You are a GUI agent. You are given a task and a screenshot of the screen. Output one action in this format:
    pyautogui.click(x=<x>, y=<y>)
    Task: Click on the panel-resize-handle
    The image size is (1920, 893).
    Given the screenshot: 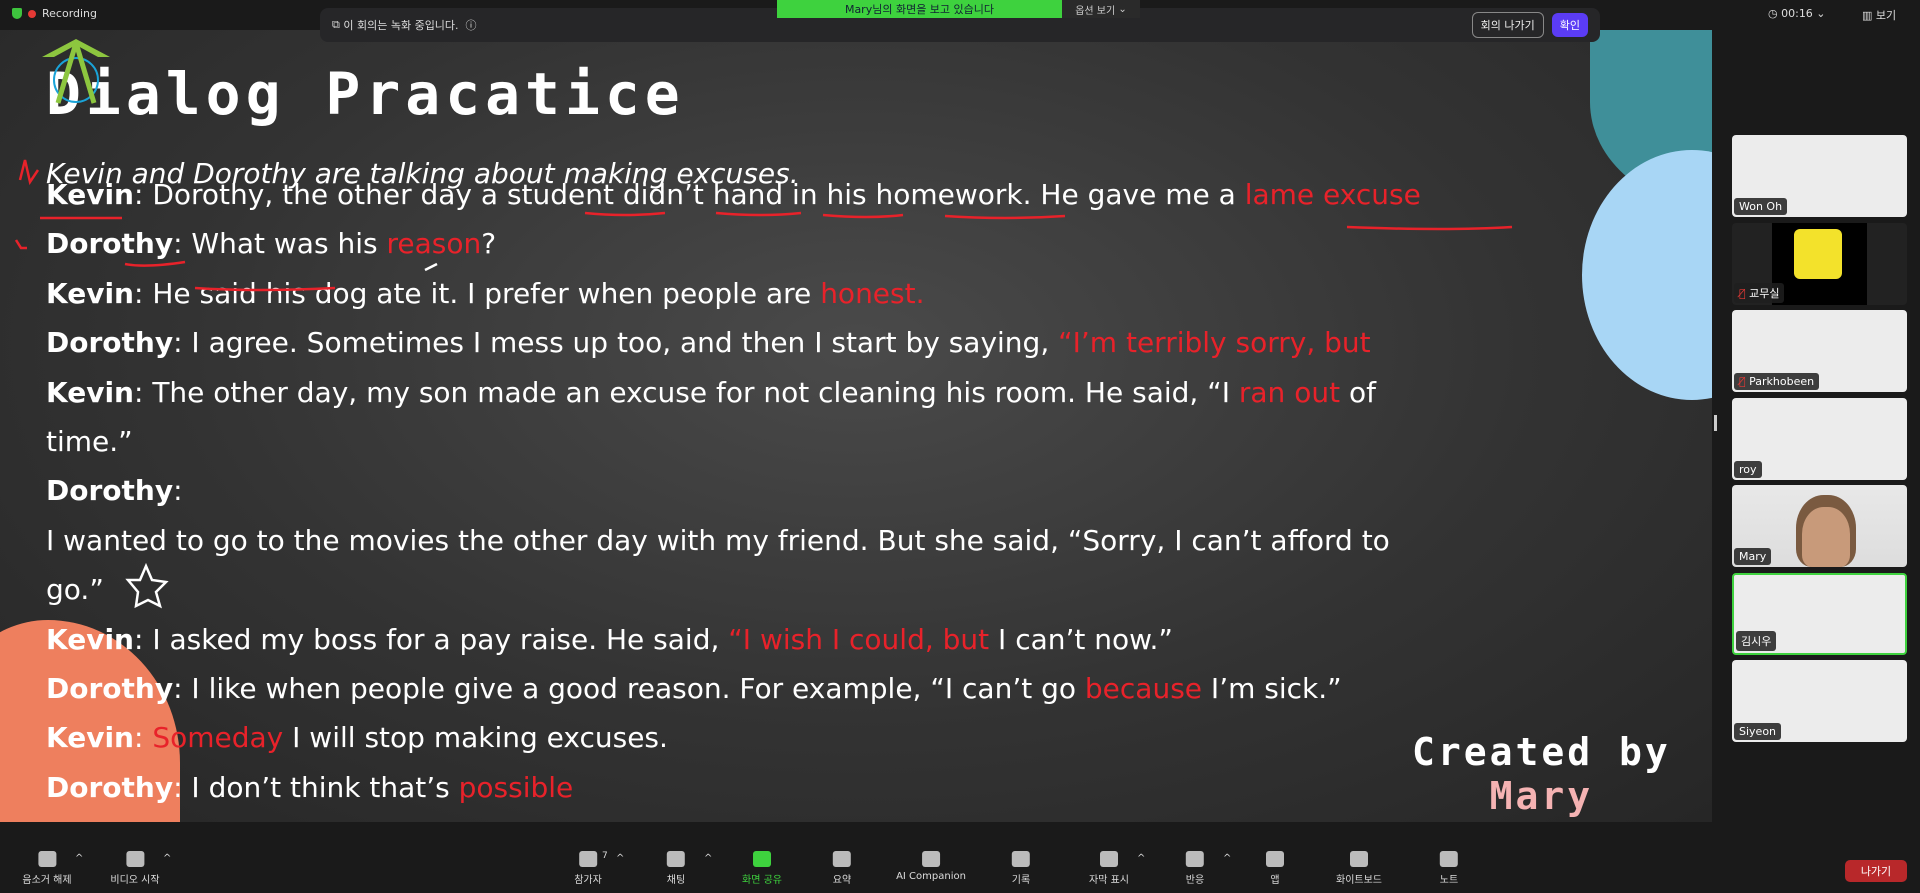 What is the action you would take?
    pyautogui.click(x=1715, y=423)
    